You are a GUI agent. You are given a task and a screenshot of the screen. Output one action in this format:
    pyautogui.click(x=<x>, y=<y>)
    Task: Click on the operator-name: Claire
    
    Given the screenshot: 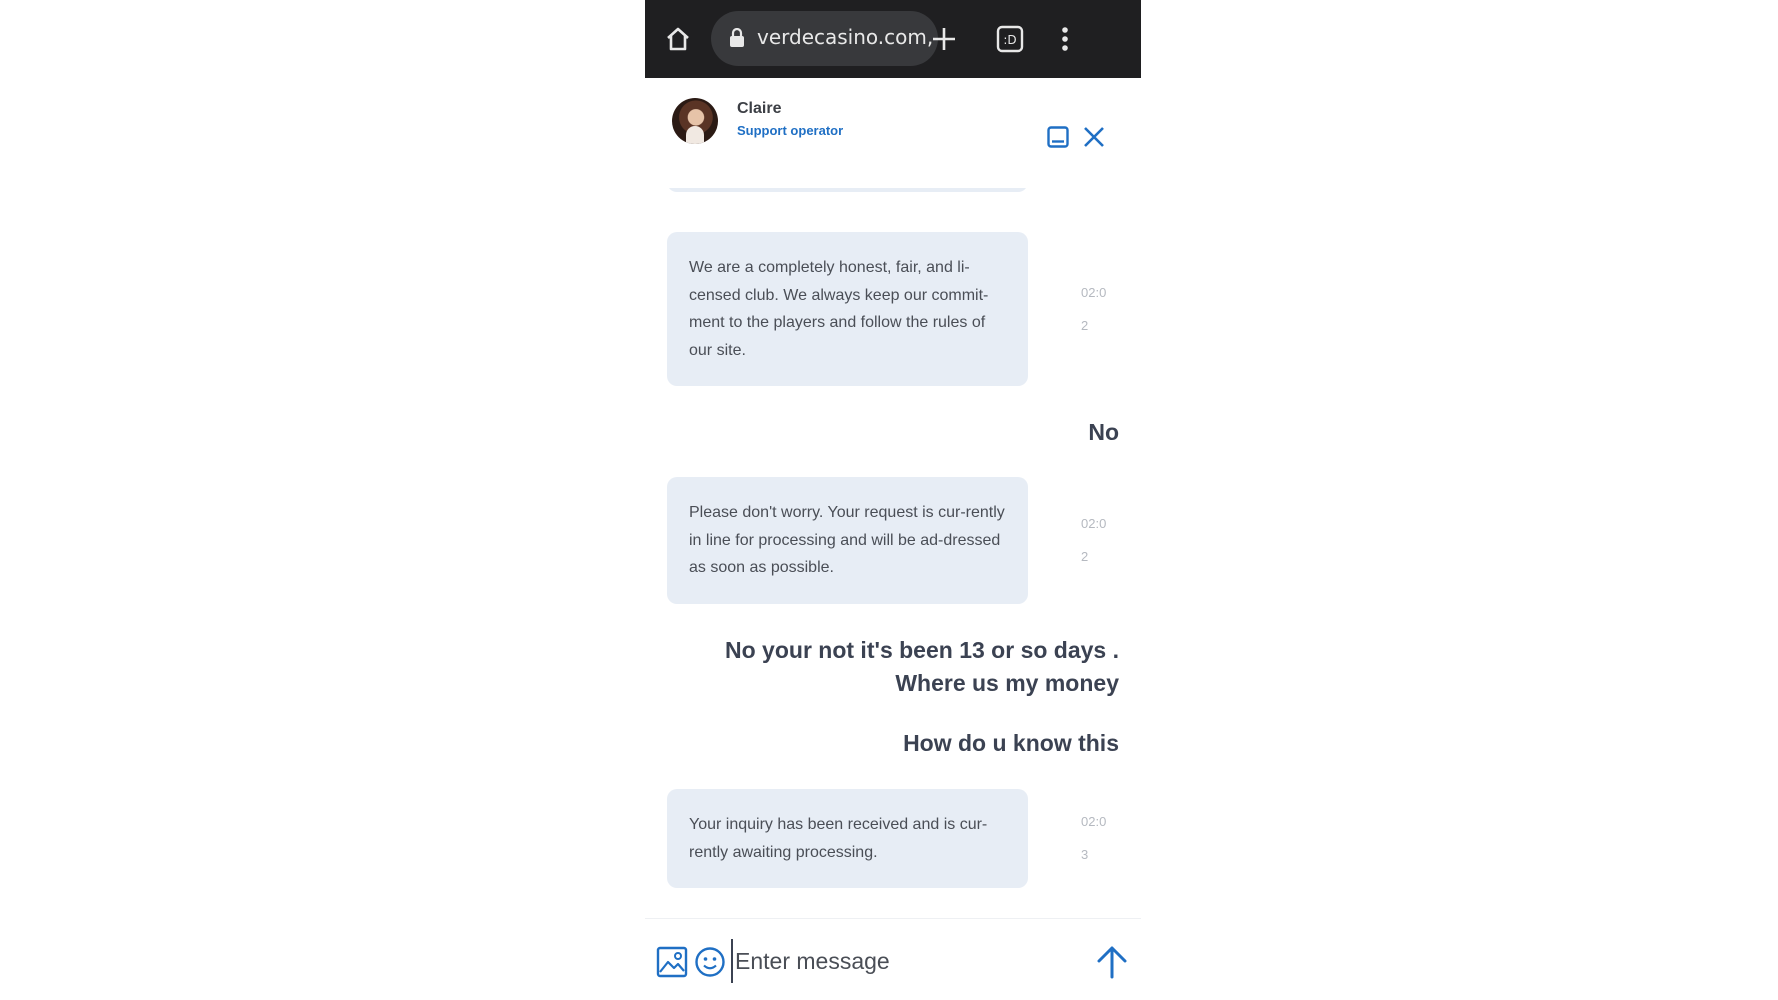 What is the action you would take?
    pyautogui.click(x=759, y=108)
    